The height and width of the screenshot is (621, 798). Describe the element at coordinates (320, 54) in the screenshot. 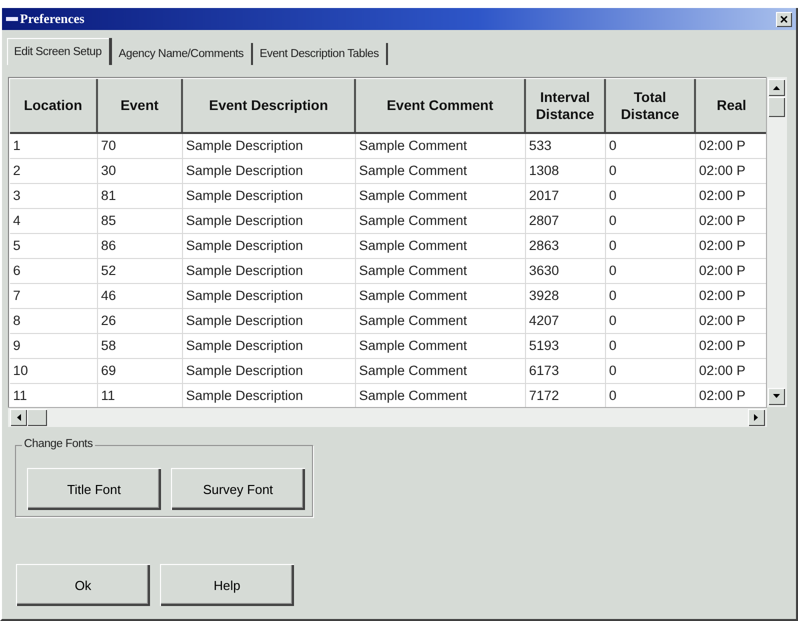

I see `tab: Event Description Tables` at that location.